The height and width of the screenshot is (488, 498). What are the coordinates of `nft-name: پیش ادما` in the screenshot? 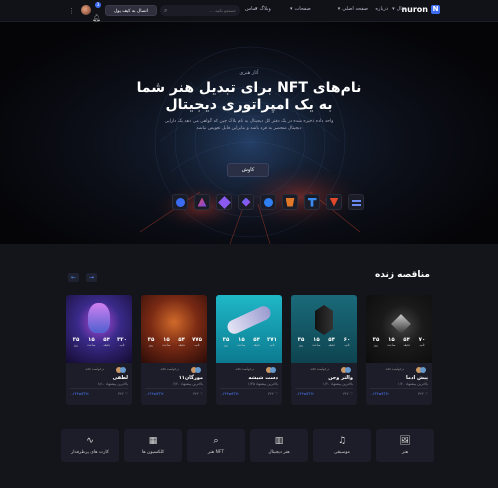 It's located at (417, 378).